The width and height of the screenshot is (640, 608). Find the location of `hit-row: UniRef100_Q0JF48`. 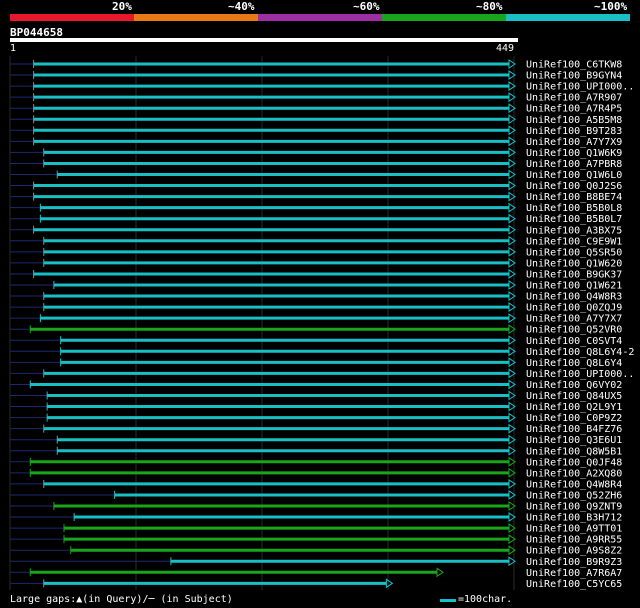

hit-row: UniRef100_Q0JF48 is located at coordinates (316, 462).